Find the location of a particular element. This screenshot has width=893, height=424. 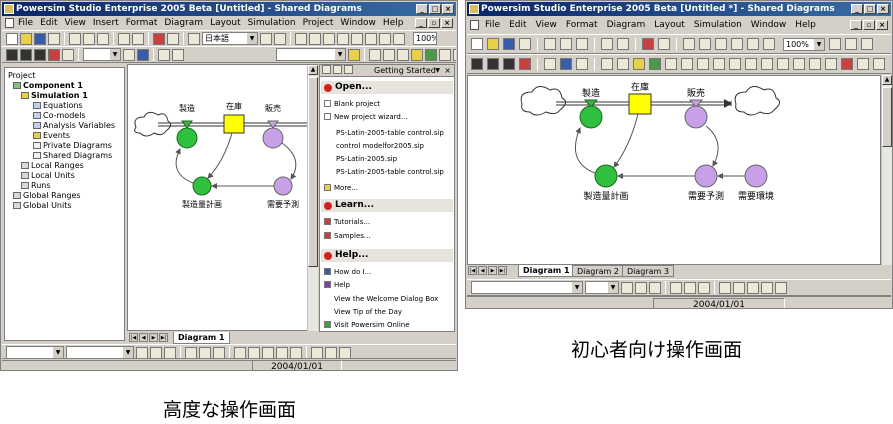

panel-close-icon: × is located at coordinates (447, 71).